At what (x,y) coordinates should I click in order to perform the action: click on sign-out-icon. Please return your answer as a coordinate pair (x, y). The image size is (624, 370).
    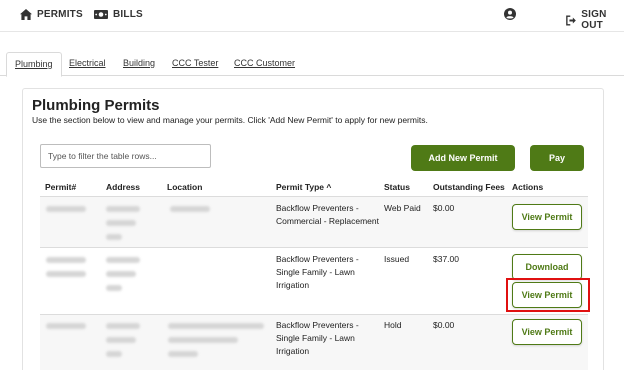
    Looking at the image, I should click on (571, 20).